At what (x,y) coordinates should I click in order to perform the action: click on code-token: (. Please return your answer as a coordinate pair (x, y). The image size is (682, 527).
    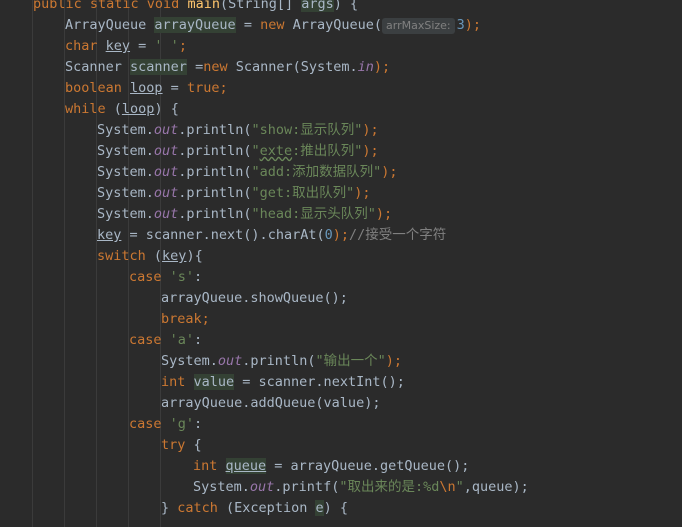
    Looking at the image, I should click on (158, 256).